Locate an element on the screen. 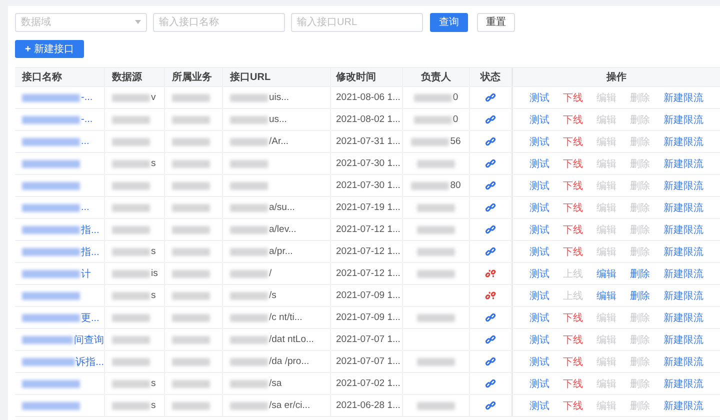  url-cell: / is located at coordinates (270, 273).